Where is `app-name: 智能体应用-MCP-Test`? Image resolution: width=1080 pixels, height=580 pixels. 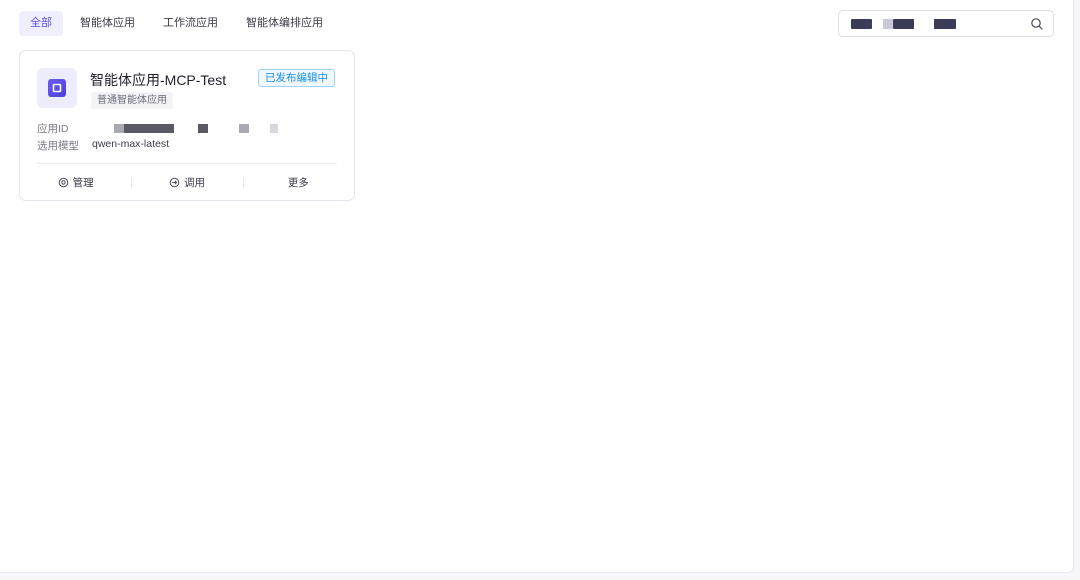 app-name: 智能体应用-MCP-Test is located at coordinates (158, 80).